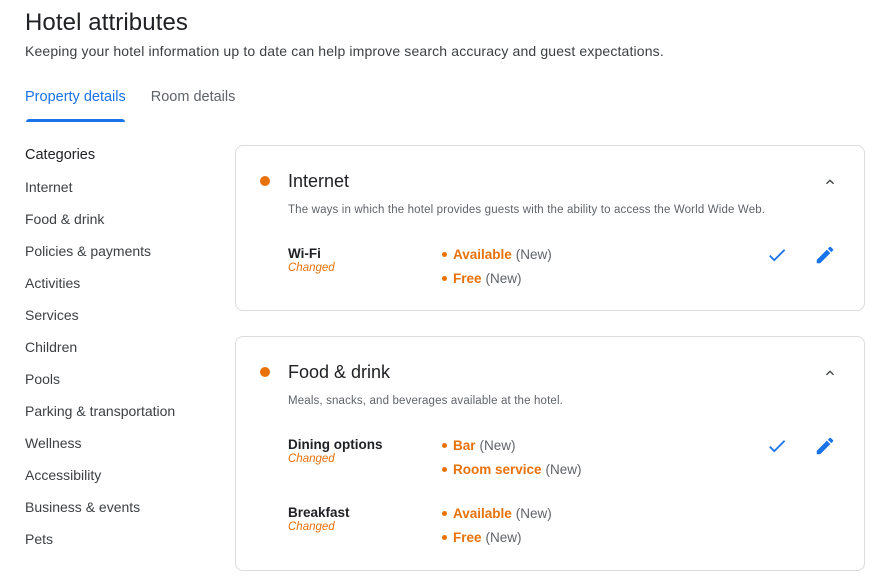 Image resolution: width=880 pixels, height=583 pixels. I want to click on attribute-name: Dining options, so click(335, 444).